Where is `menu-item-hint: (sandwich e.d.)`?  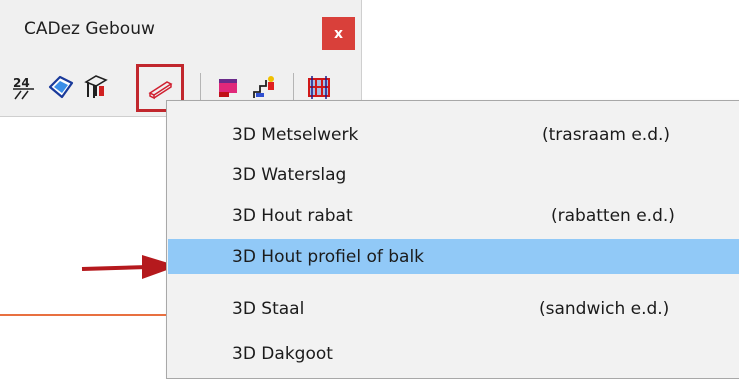 menu-item-hint: (sandwich e.d.) is located at coordinates (604, 309).